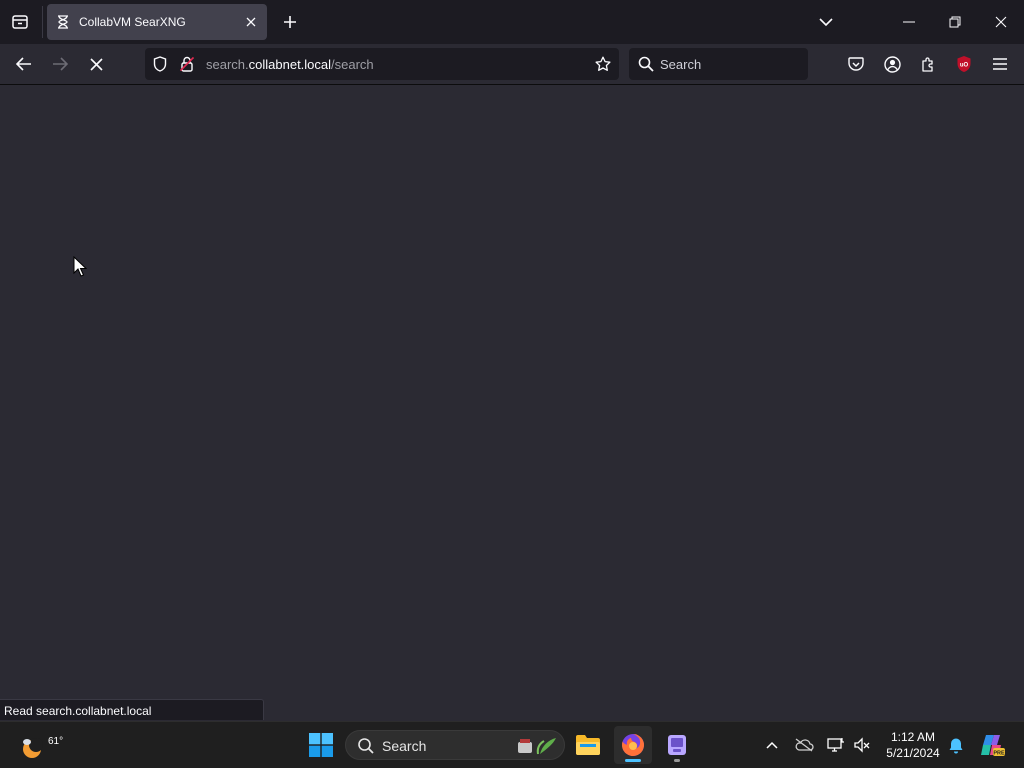 Image resolution: width=1024 pixels, height=768 pixels. I want to click on back-button, so click(24, 64).